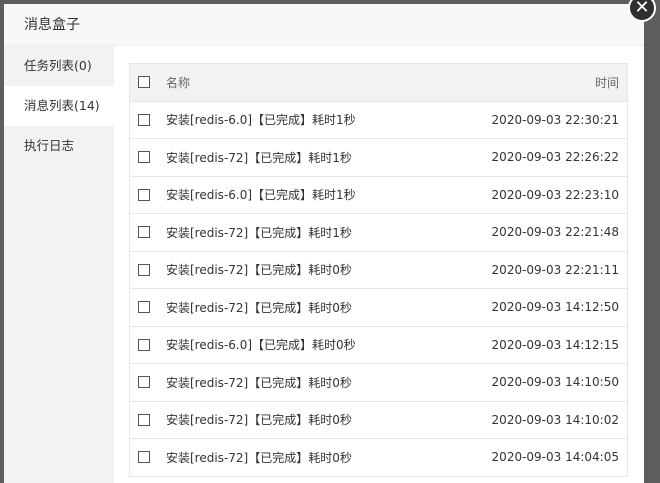 This screenshot has height=483, width=660. Describe the element at coordinates (555, 232) in the screenshot. I see `message-time: 2020-09-03 22:21:48` at that location.